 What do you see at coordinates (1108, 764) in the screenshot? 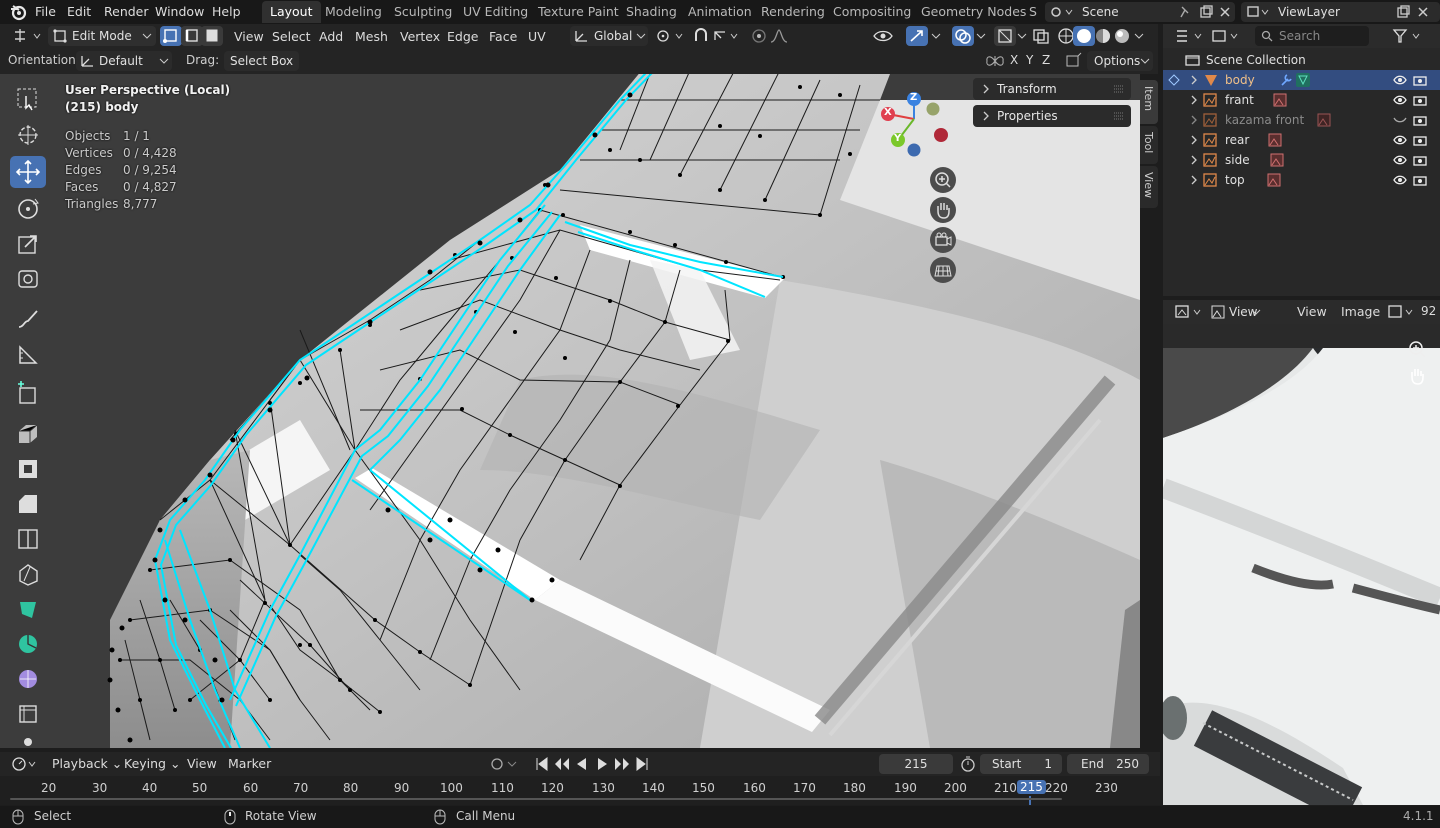
I see `end-frame-field: End 250` at bounding box center [1108, 764].